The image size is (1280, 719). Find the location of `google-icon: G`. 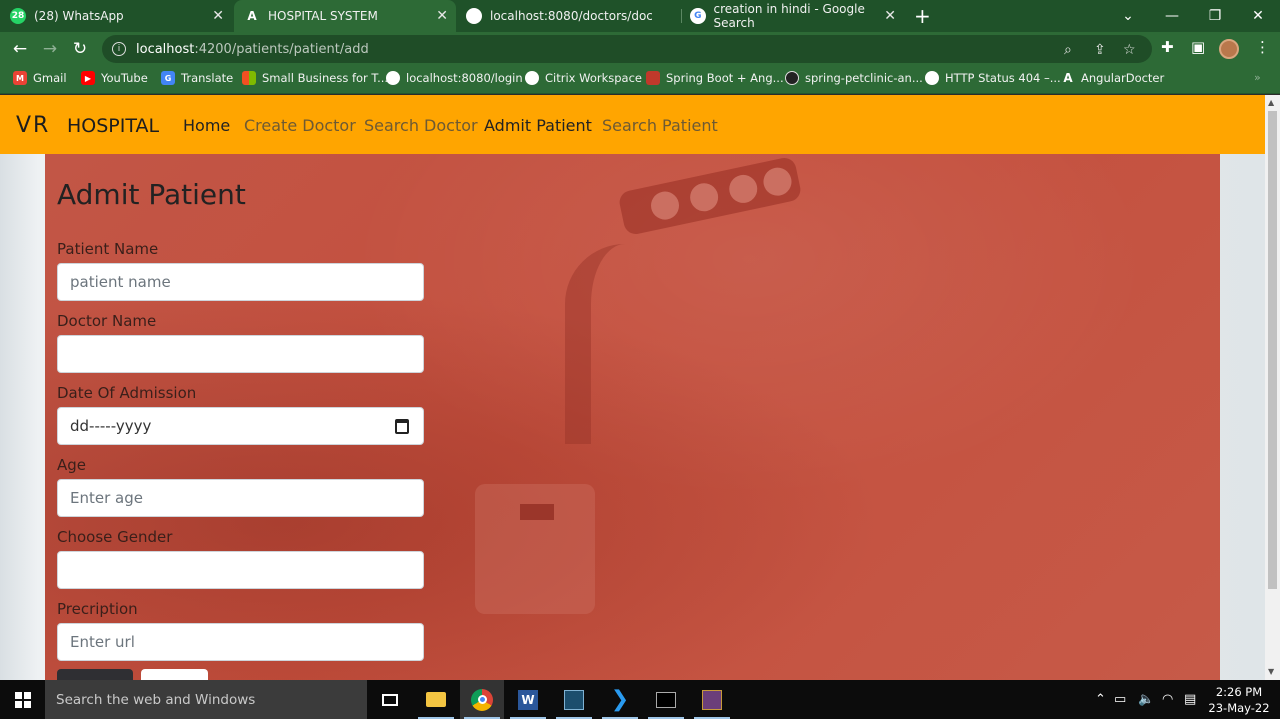

google-icon: G is located at coordinates (698, 16).